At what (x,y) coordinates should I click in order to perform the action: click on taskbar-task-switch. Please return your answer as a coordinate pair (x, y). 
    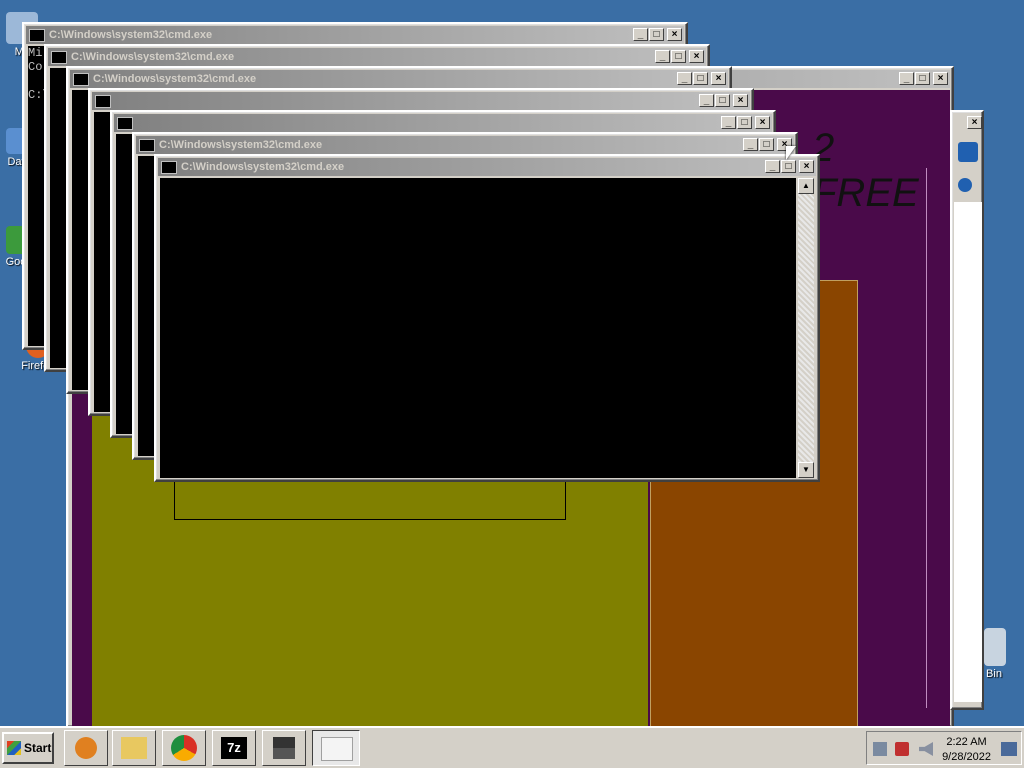
    Looking at the image, I should click on (284, 748).